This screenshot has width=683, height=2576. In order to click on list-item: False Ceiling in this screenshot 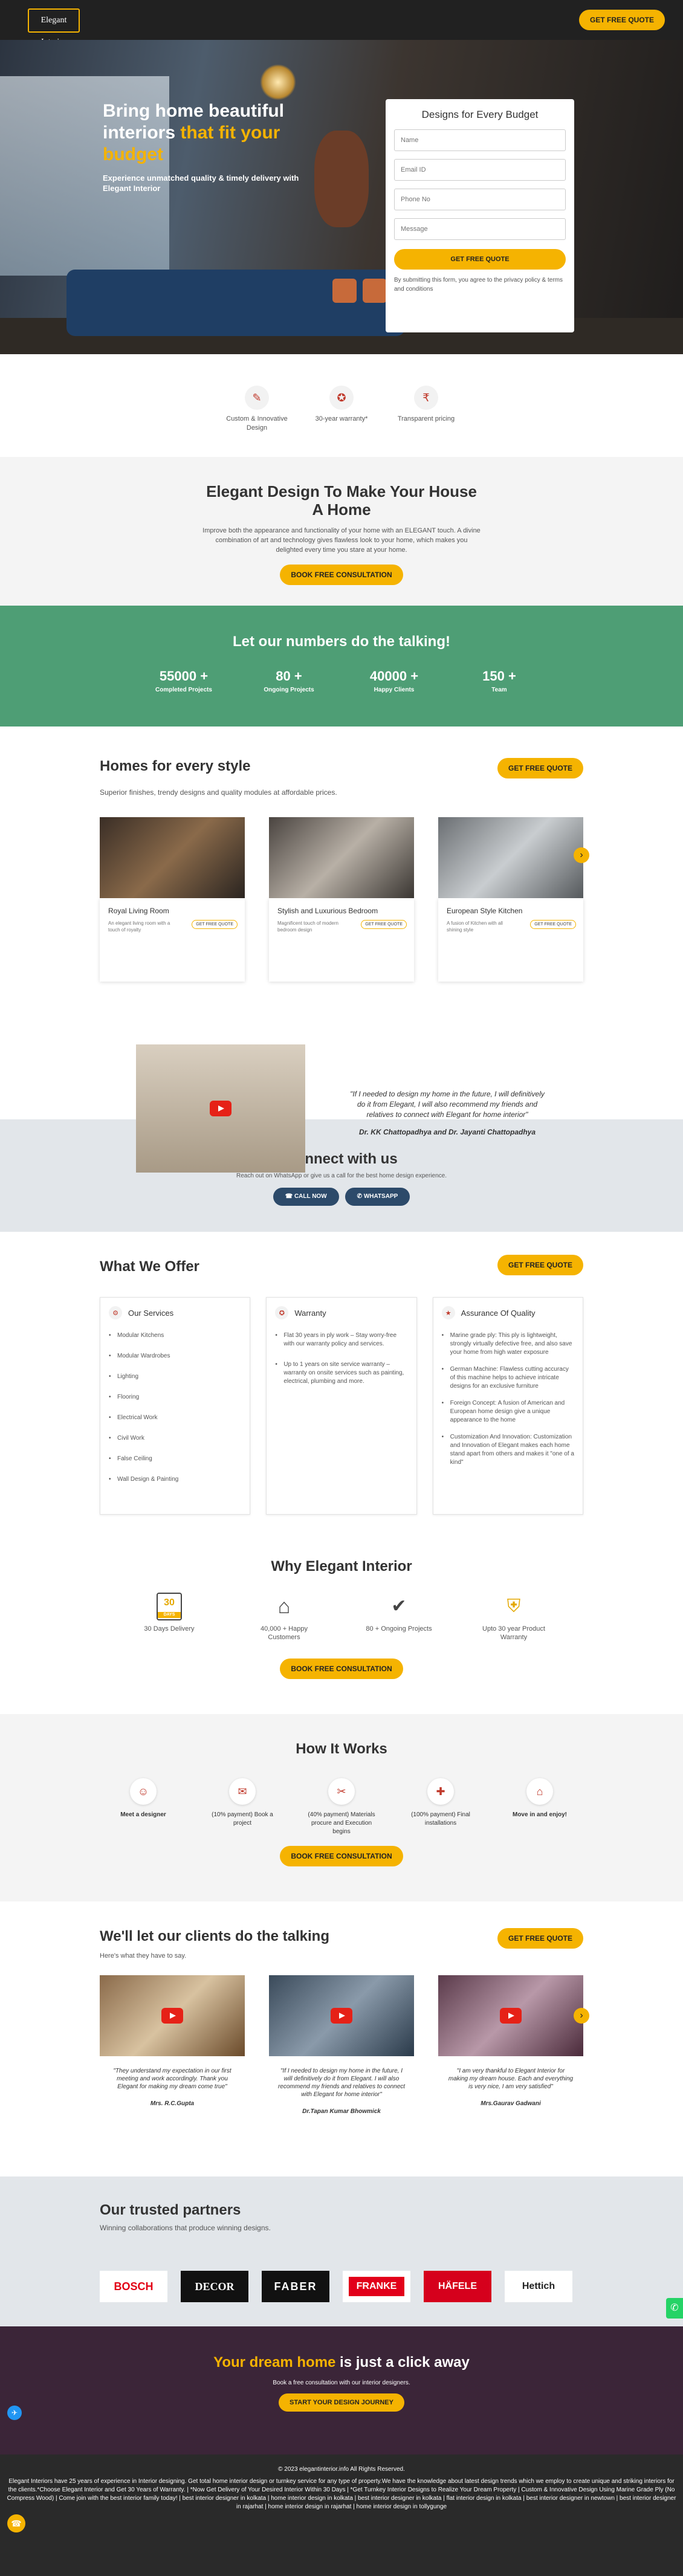, I will do `click(175, 1459)`.